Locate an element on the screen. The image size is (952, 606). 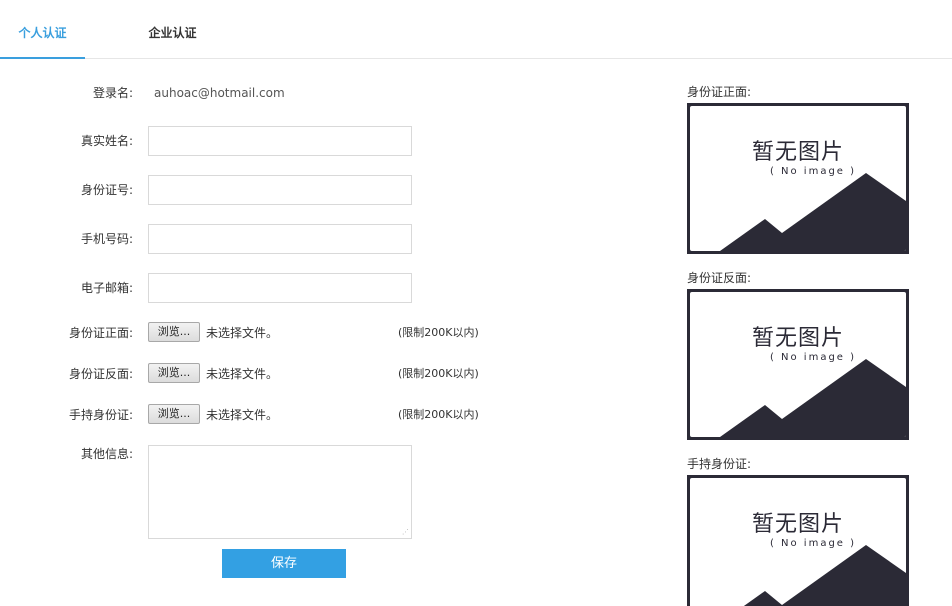
phone-input is located at coordinates (280, 239).